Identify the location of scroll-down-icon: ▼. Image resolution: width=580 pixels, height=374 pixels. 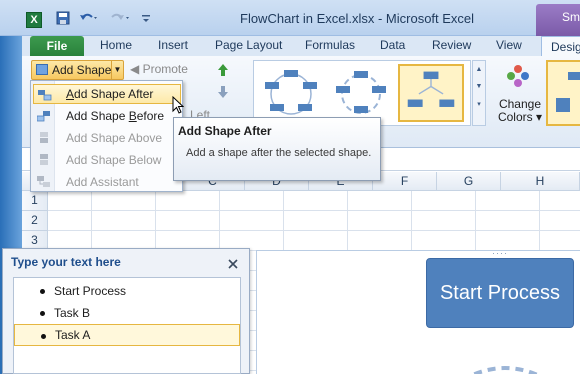
(479, 86).